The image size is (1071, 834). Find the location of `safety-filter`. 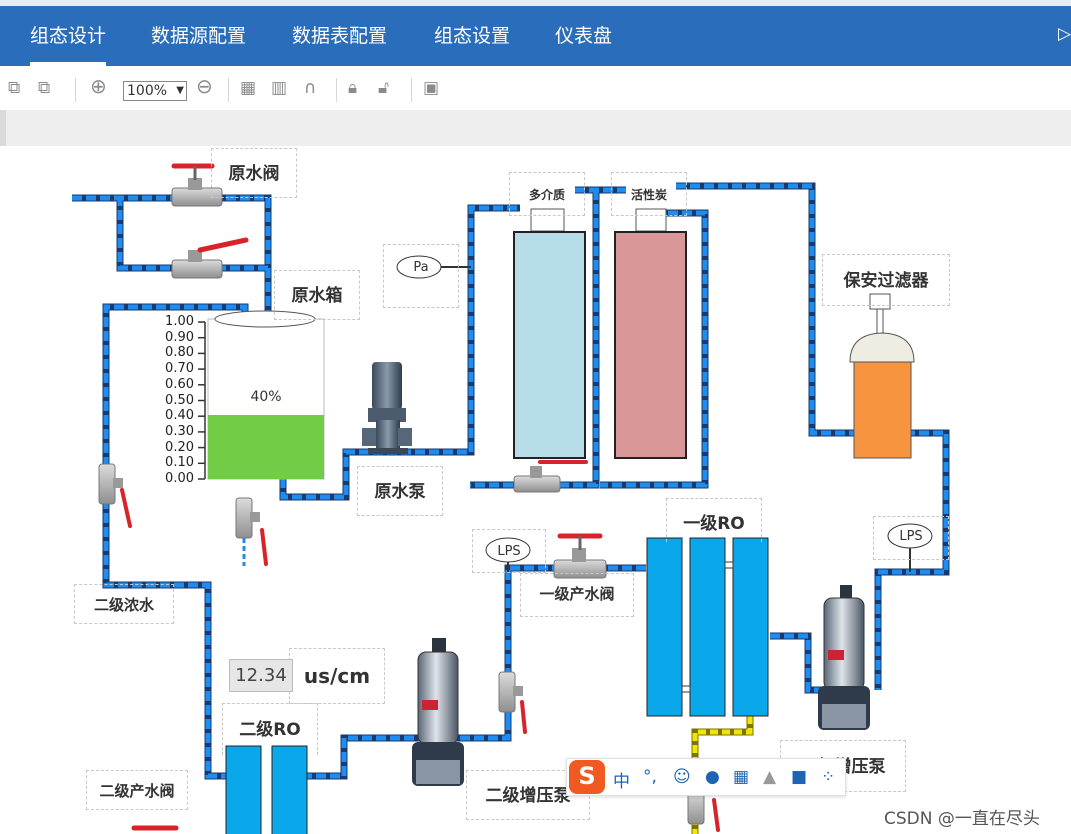

safety-filter is located at coordinates (882, 376).